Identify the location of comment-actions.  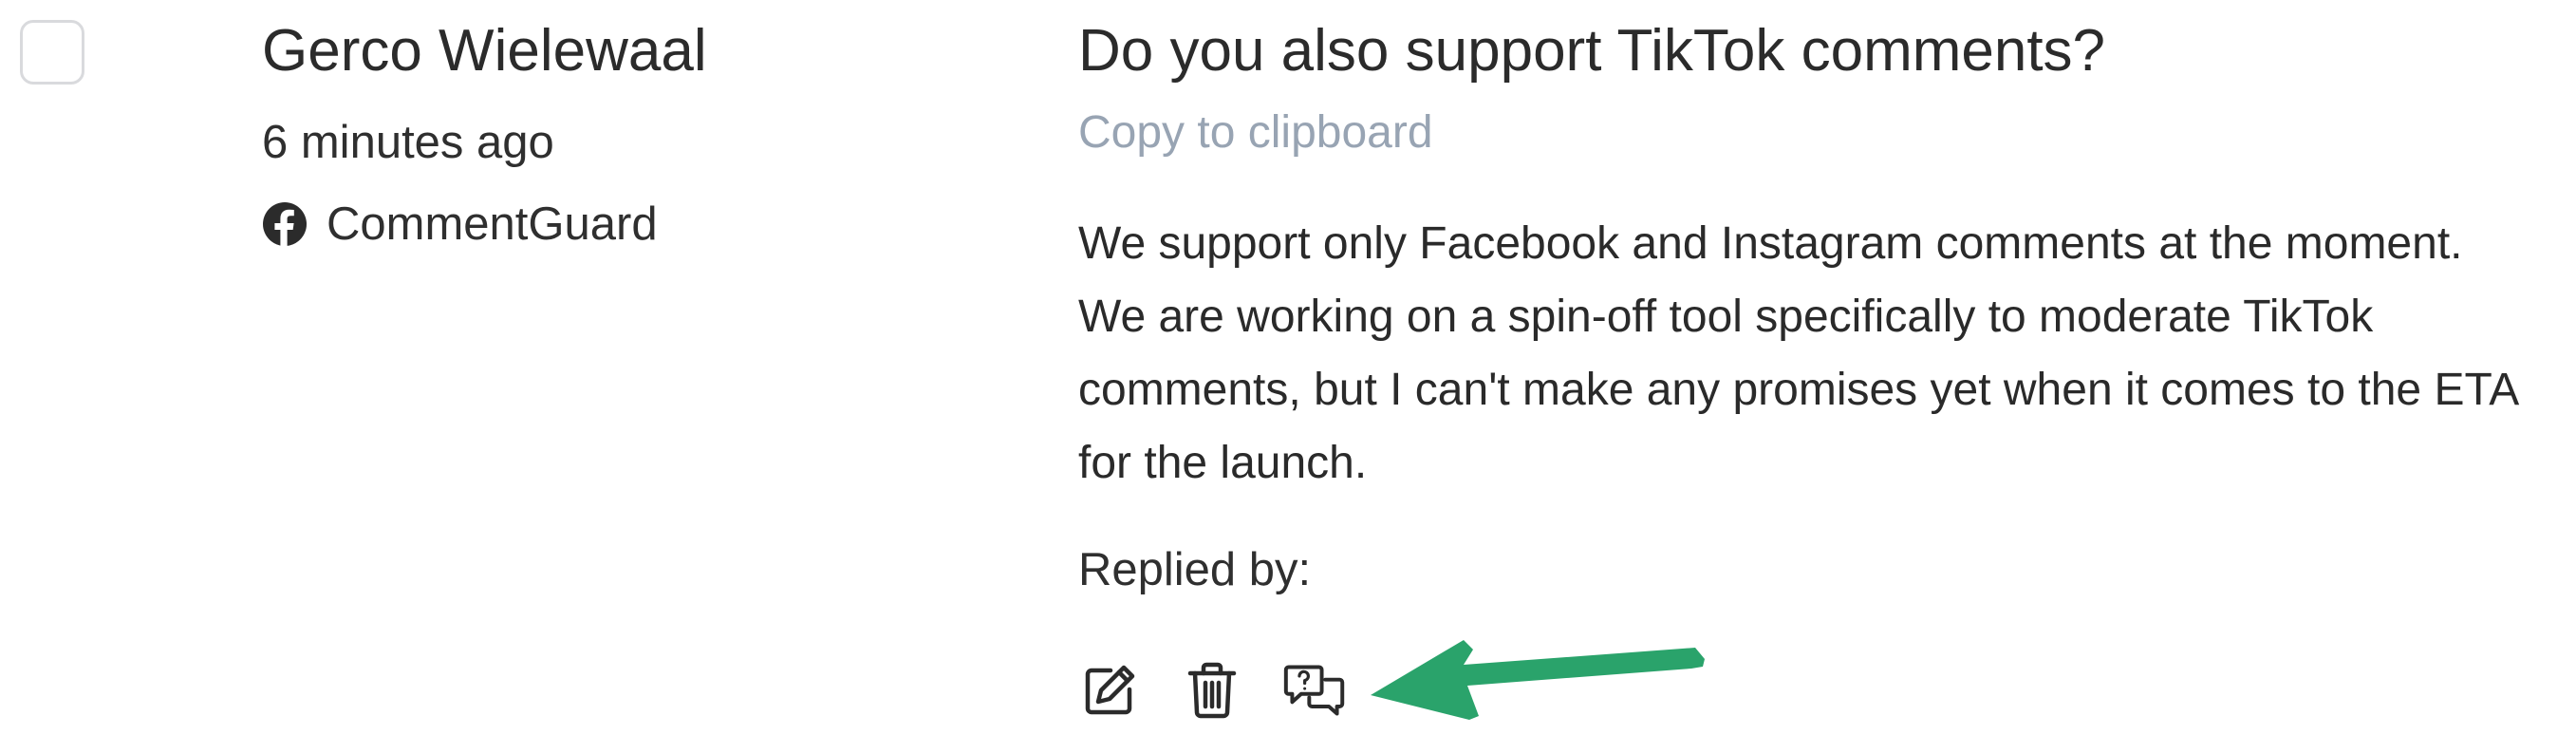
(1232, 690).